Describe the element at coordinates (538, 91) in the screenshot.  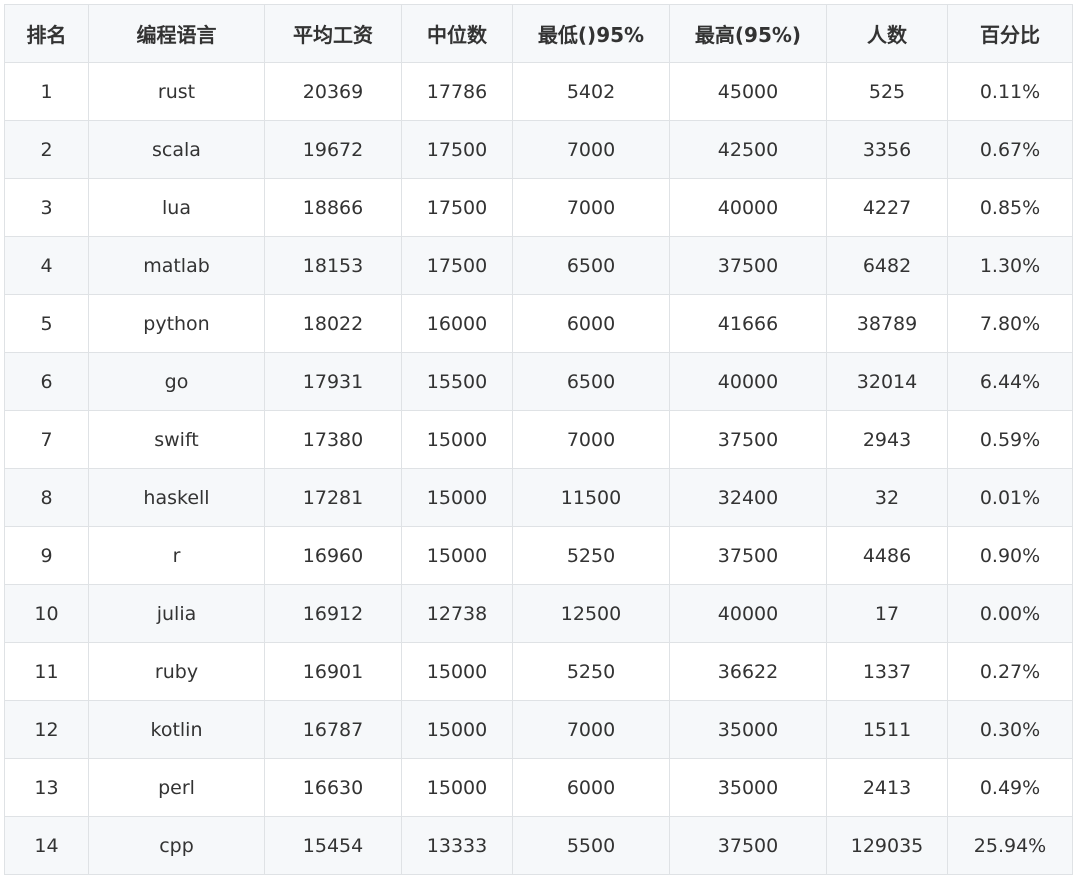
I see `table-row: 1 rust 20369 17786 5402 45000 525 0.11%` at that location.